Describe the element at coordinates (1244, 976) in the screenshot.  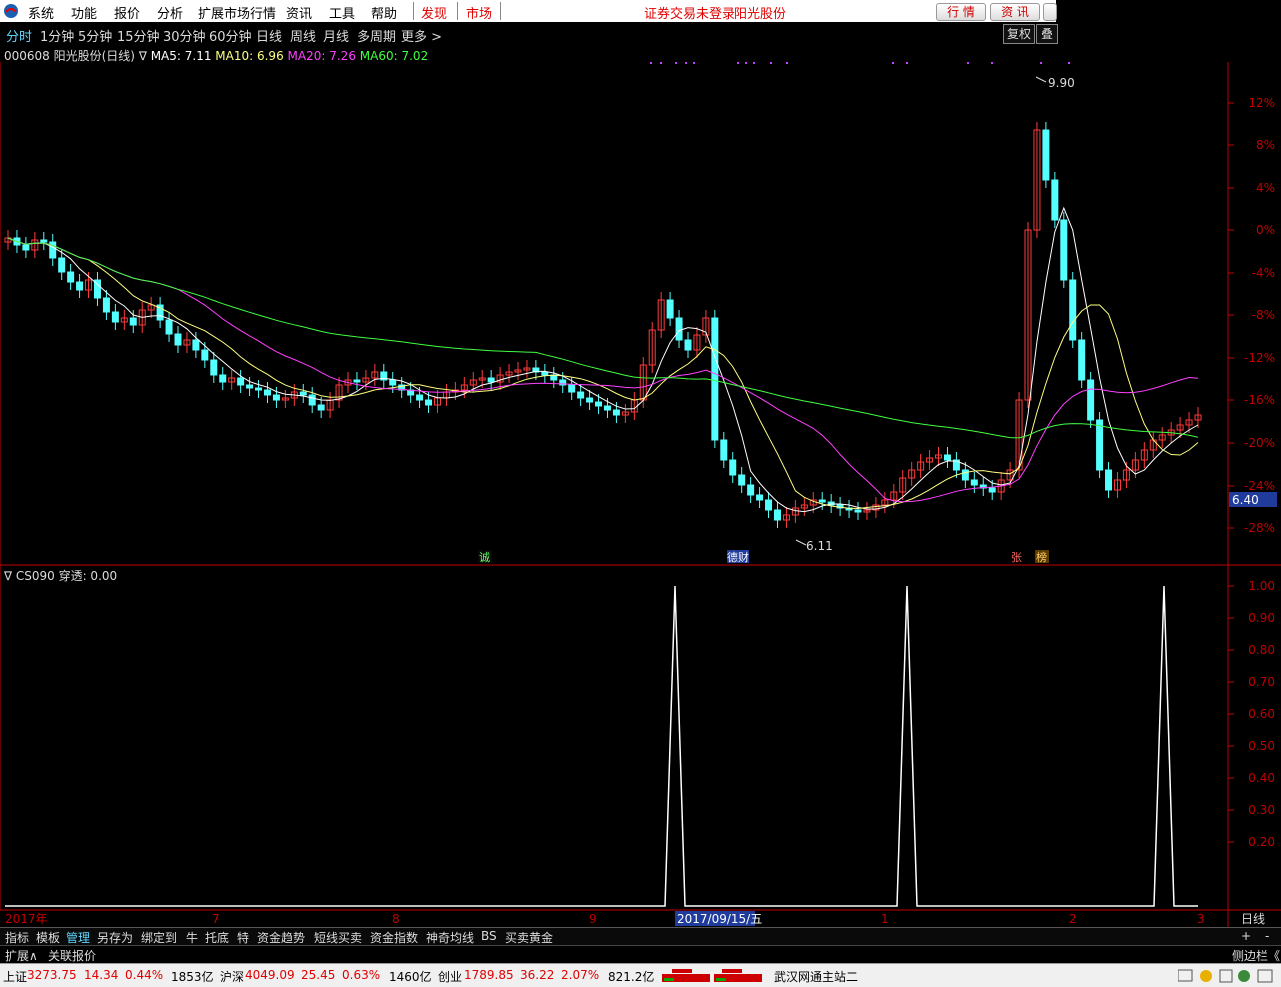
I see `connection-icon` at that location.